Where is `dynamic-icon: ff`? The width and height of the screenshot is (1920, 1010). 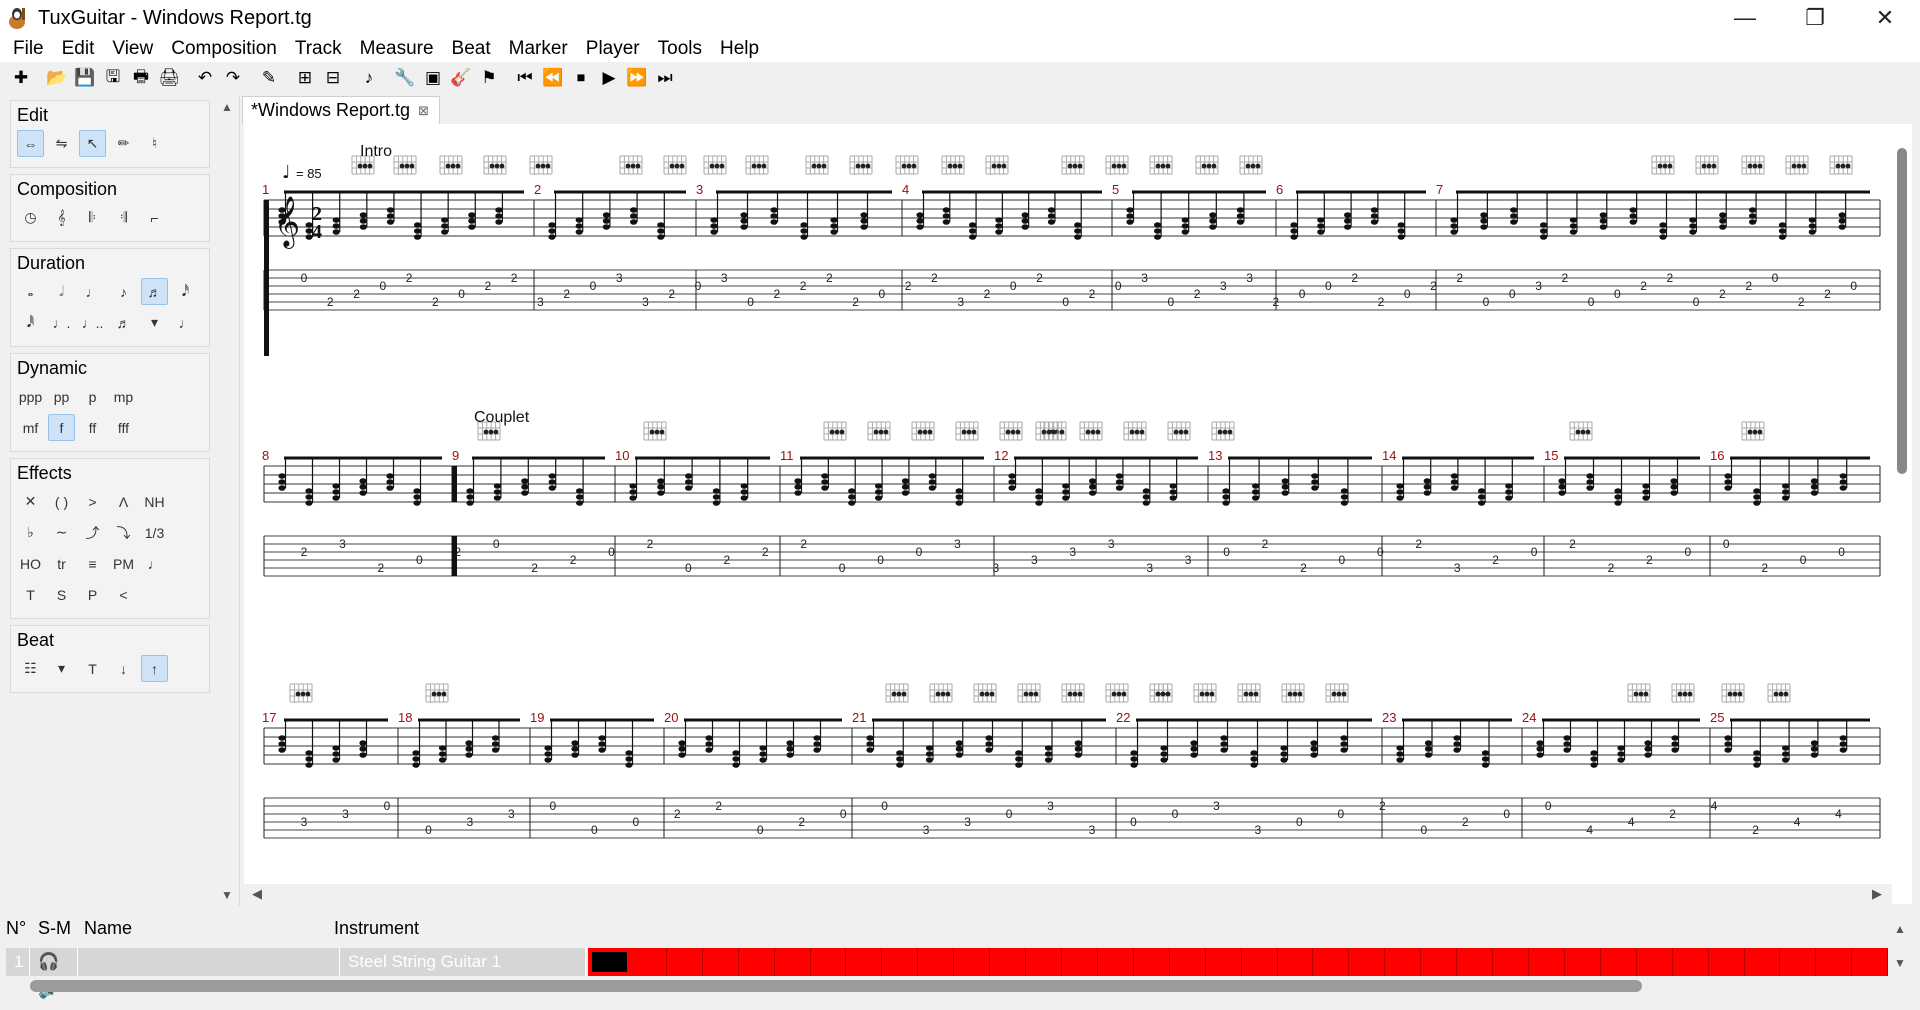
dynamic-icon: ff is located at coordinates (92, 427).